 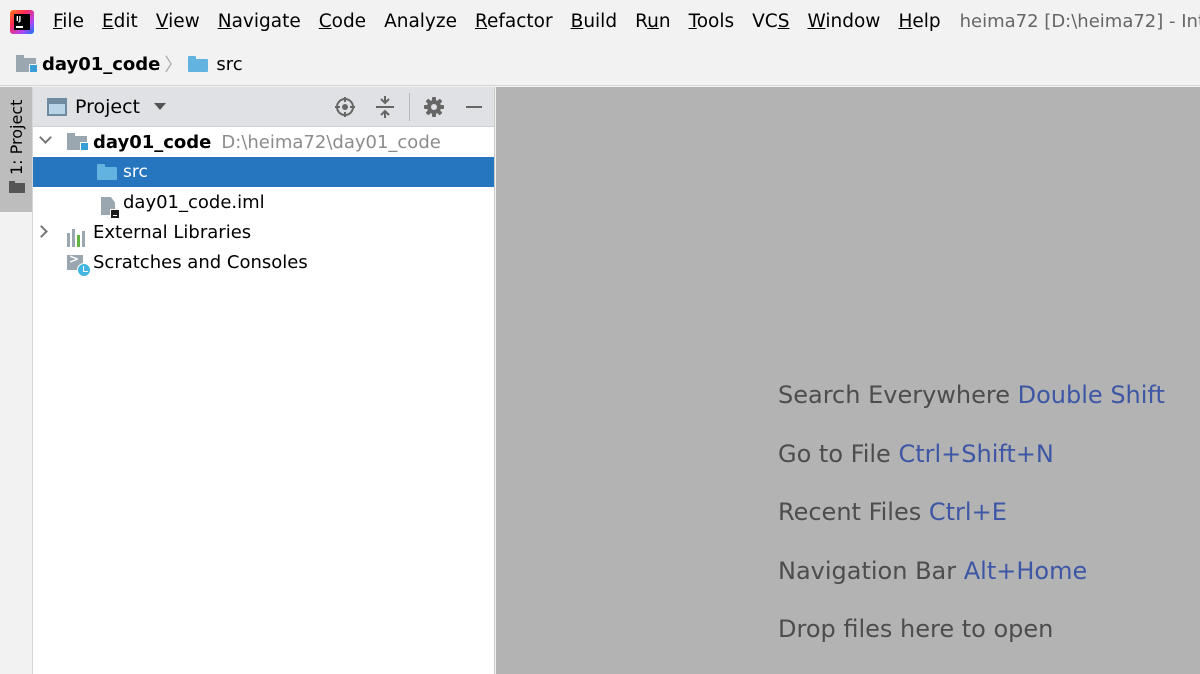 What do you see at coordinates (342, 21) in the screenshot?
I see `menu-code: Code` at bounding box center [342, 21].